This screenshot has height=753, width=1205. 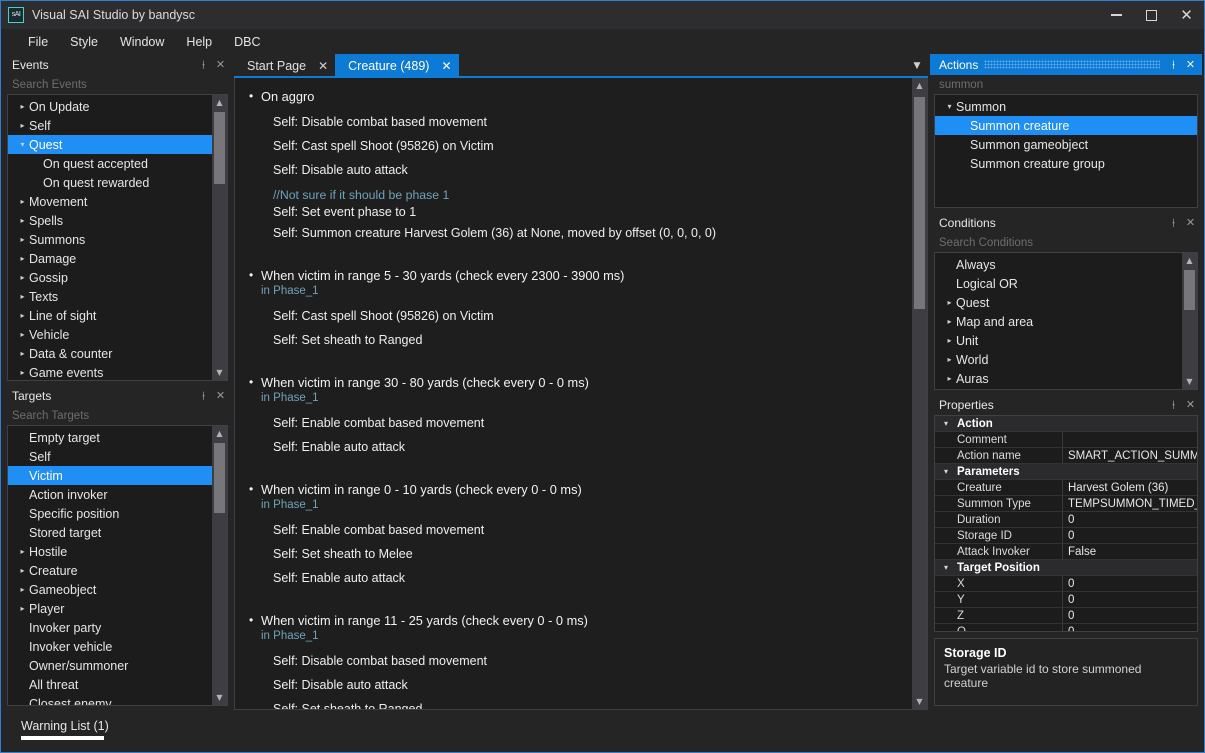 I want to click on target-item-gameobject: ▸ Gameobject, so click(x=110, y=589).